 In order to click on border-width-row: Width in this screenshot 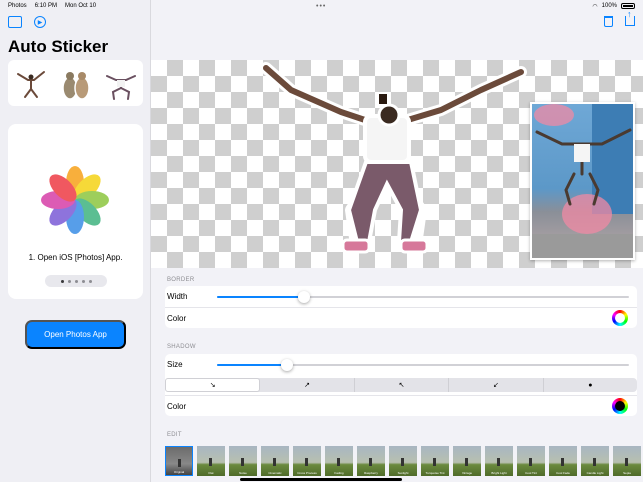, I will do `click(401, 296)`.